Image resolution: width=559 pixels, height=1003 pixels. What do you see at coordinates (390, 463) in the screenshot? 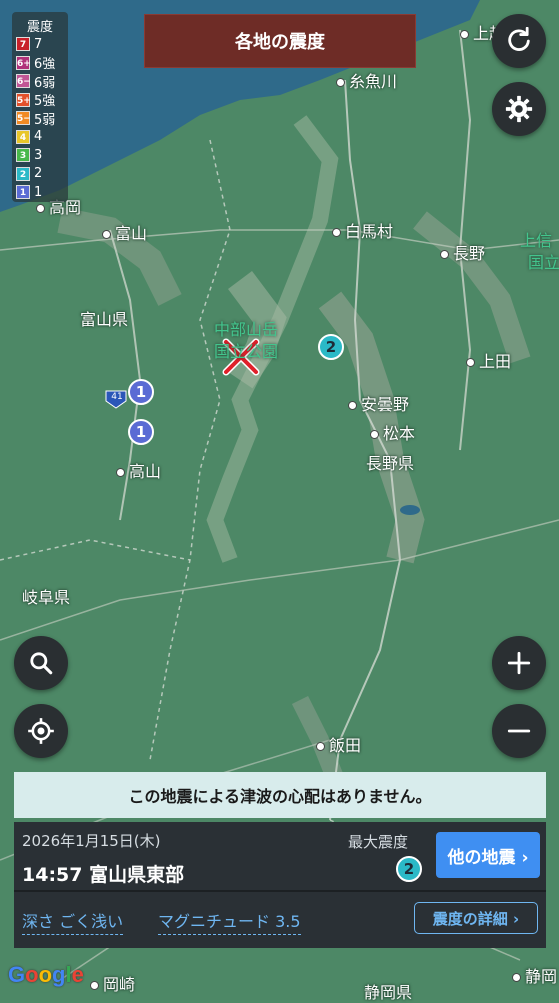
I see `label-nagano-prefecture: 長野県` at bounding box center [390, 463].